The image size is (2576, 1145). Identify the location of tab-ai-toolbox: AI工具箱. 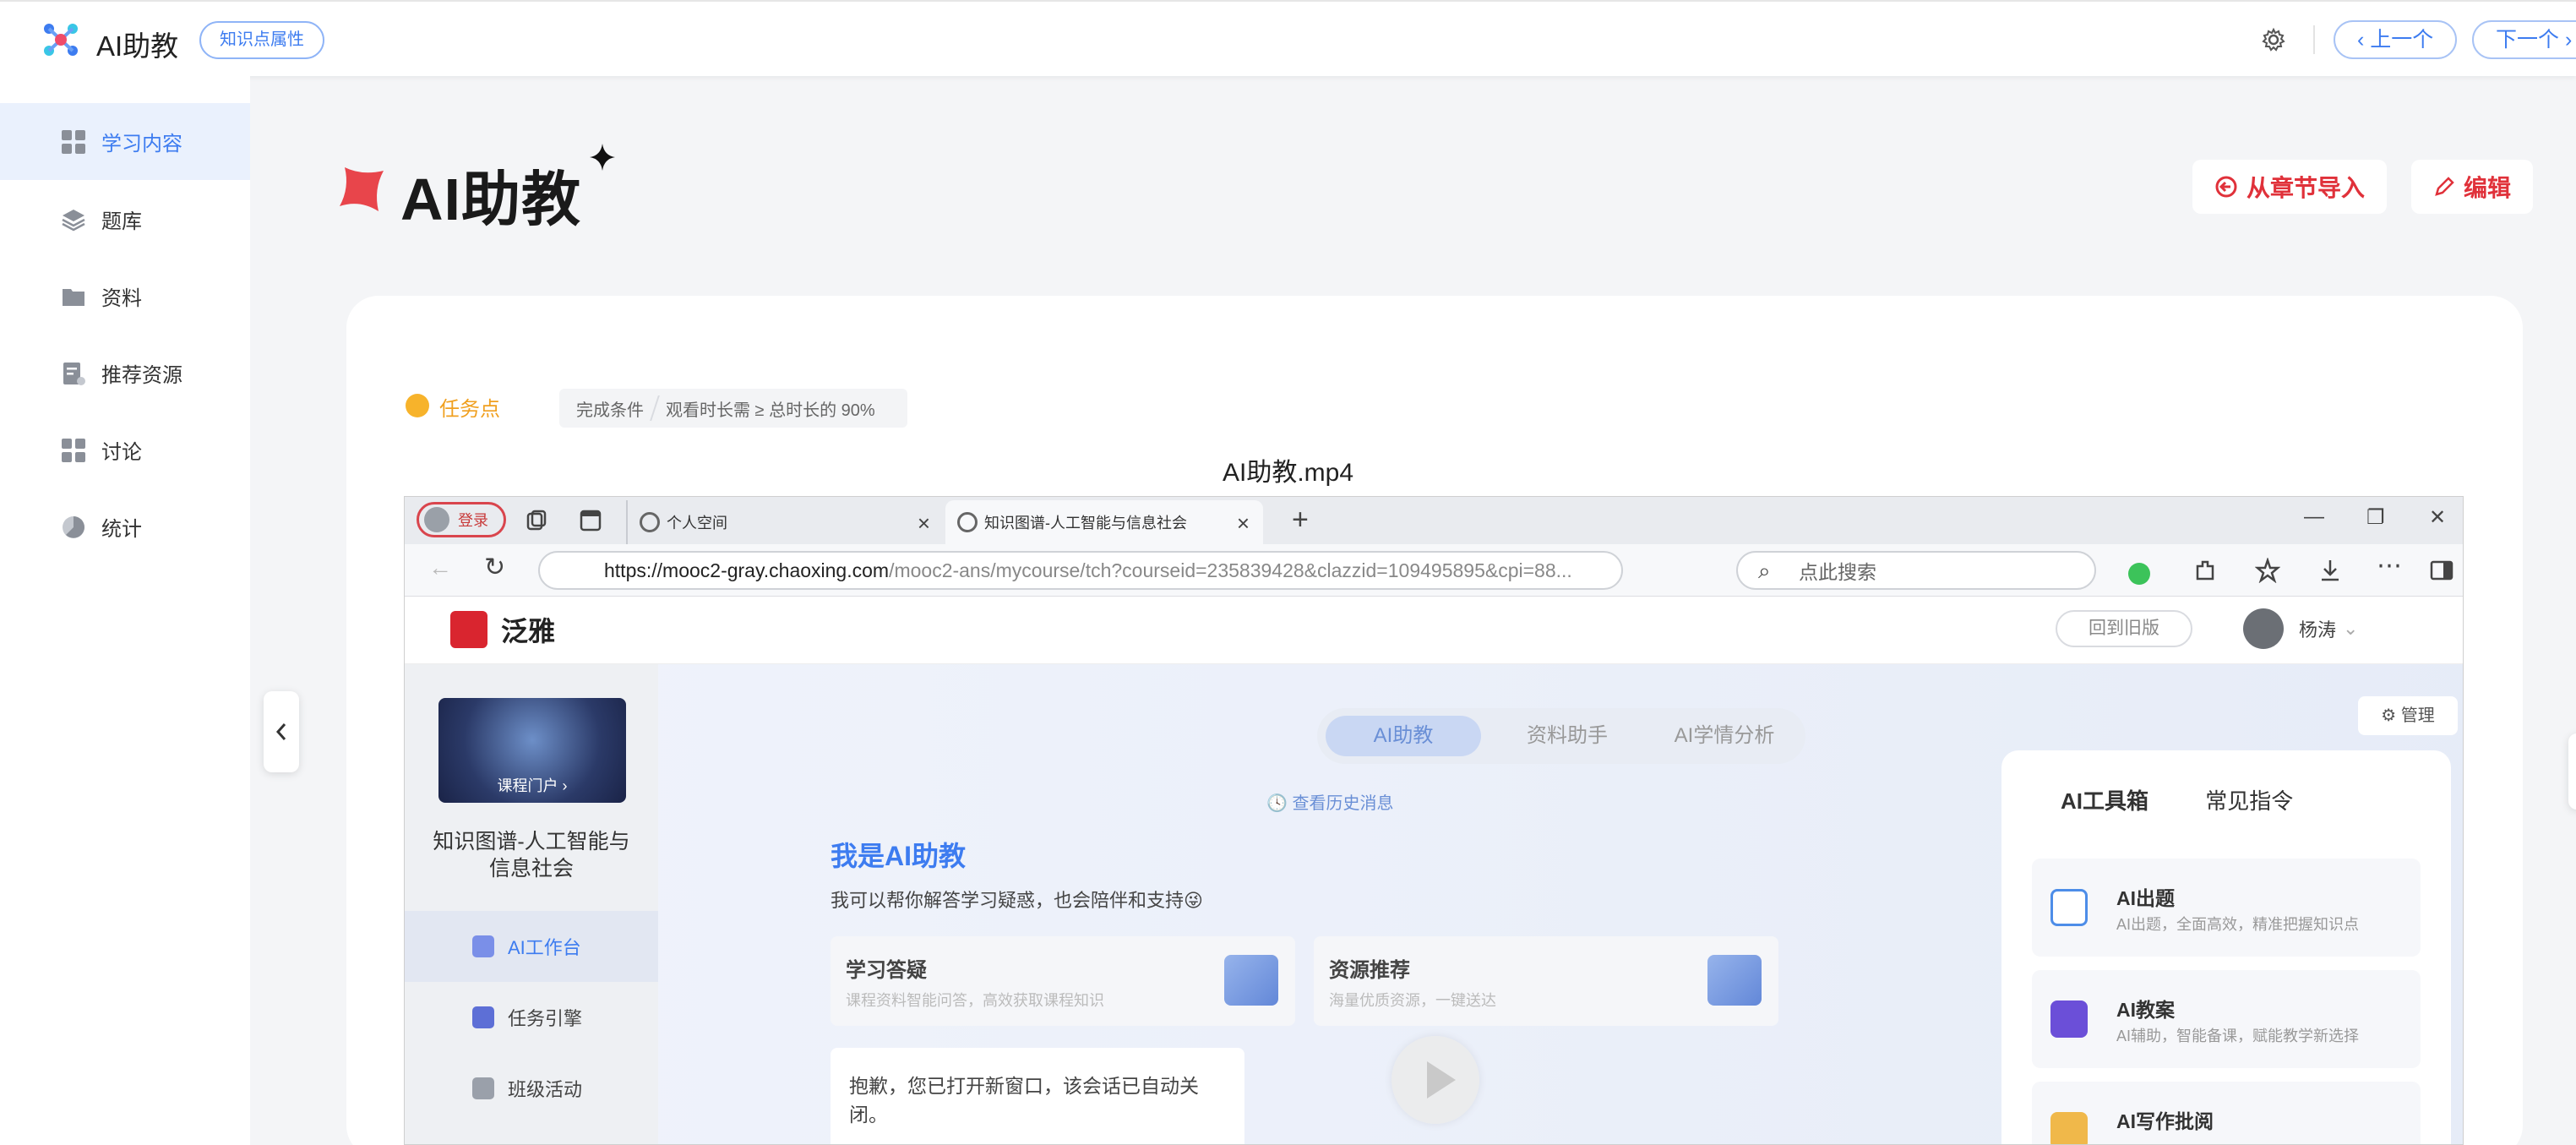
(2105, 801).